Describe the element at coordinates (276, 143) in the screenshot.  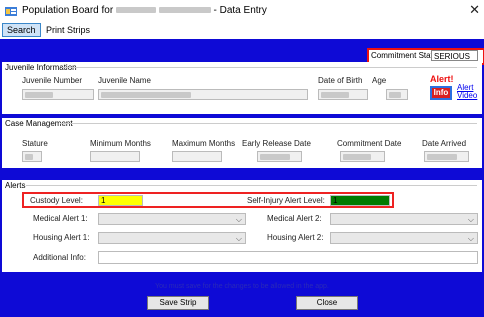
I see `early-release-label: Early Release Date` at that location.